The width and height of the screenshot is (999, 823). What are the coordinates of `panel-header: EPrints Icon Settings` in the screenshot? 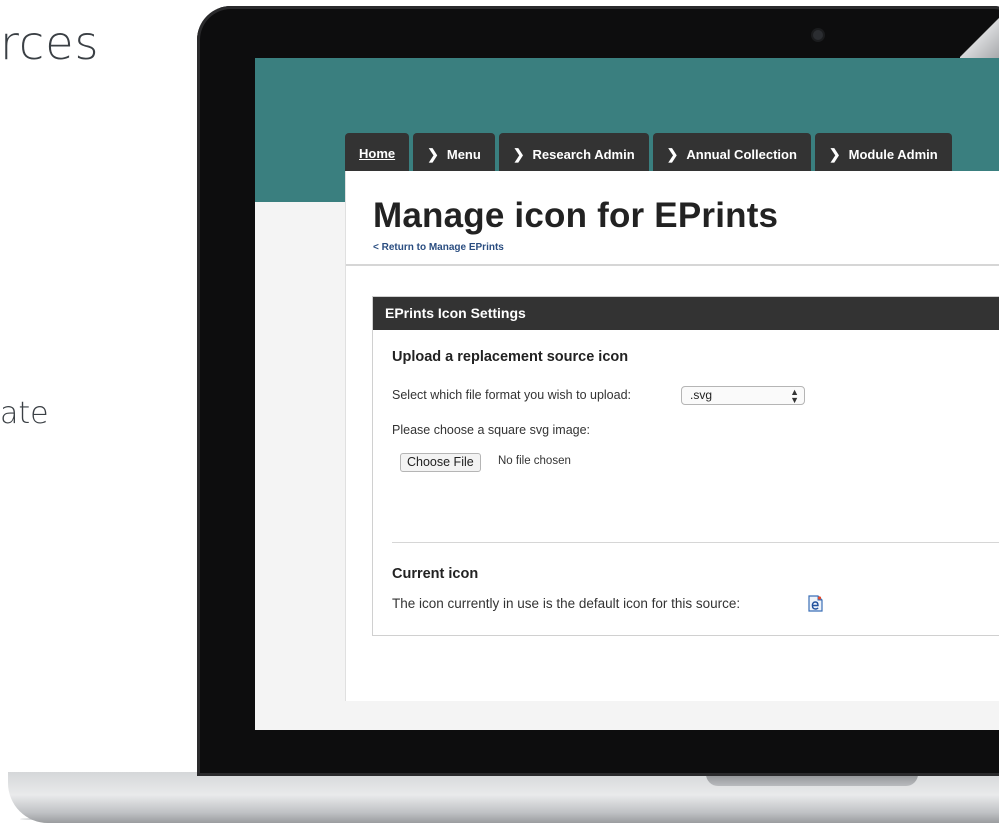 It's located at (686, 313).